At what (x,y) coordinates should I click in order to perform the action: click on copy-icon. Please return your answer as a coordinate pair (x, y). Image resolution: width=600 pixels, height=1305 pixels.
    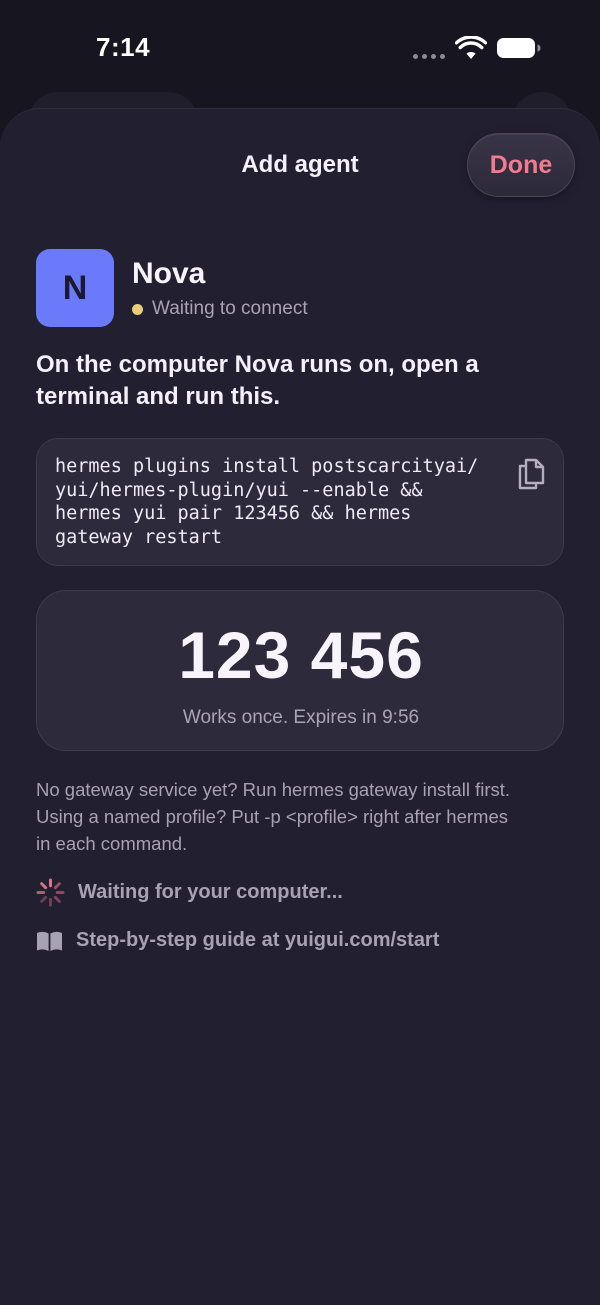
    Looking at the image, I should click on (531, 474).